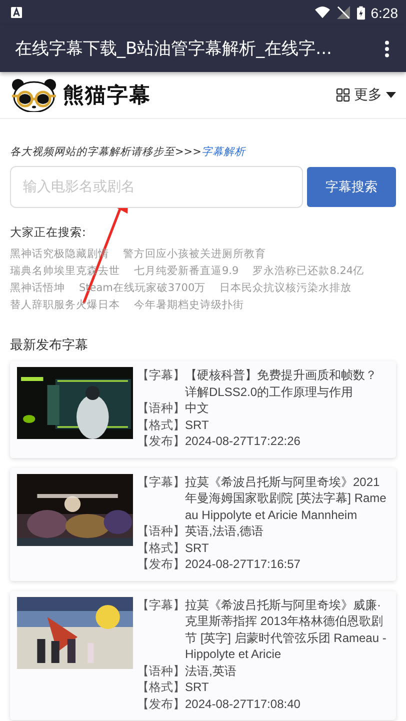  What do you see at coordinates (281, 383) in the screenshot?
I see `field-value: 【硬核科普】免费提升画质和帧数？详解DLSS2.0的工作原理与作用` at bounding box center [281, 383].